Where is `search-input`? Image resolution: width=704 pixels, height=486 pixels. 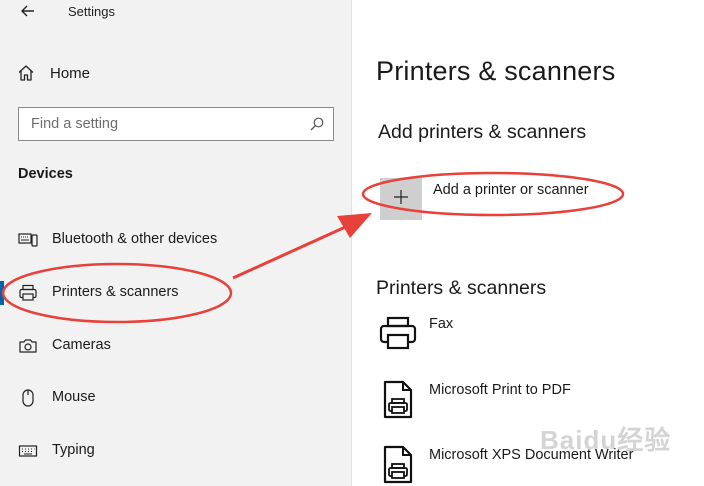 search-input is located at coordinates (154, 124).